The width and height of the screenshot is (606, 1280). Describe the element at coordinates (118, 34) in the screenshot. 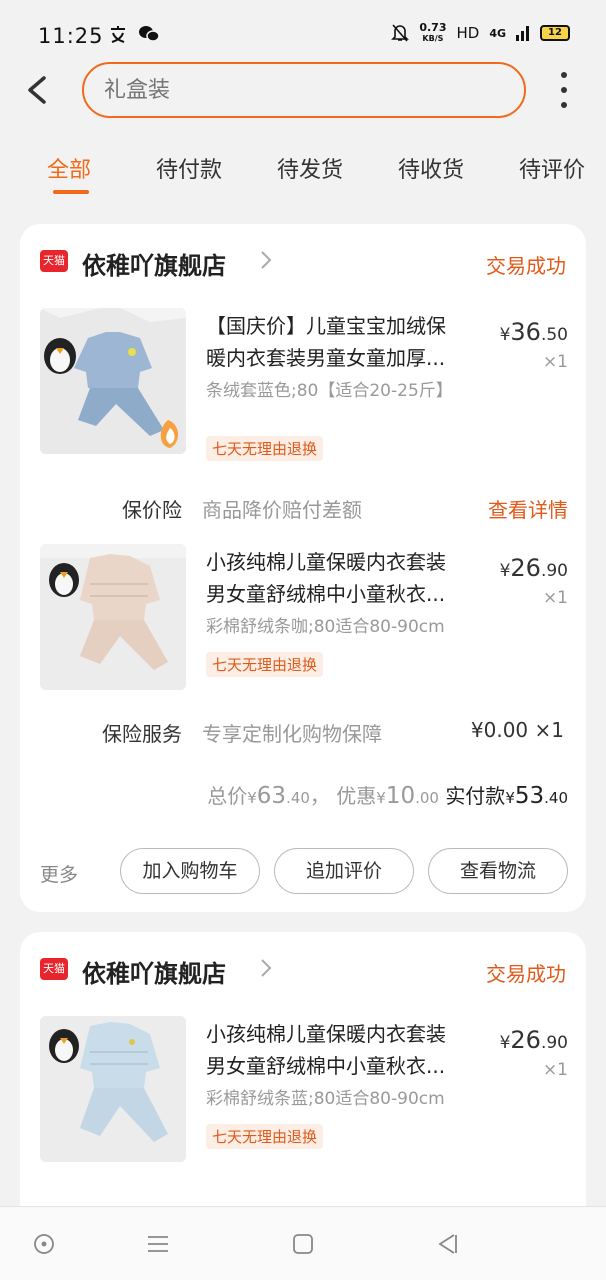

I see `text-notification-icon` at that location.